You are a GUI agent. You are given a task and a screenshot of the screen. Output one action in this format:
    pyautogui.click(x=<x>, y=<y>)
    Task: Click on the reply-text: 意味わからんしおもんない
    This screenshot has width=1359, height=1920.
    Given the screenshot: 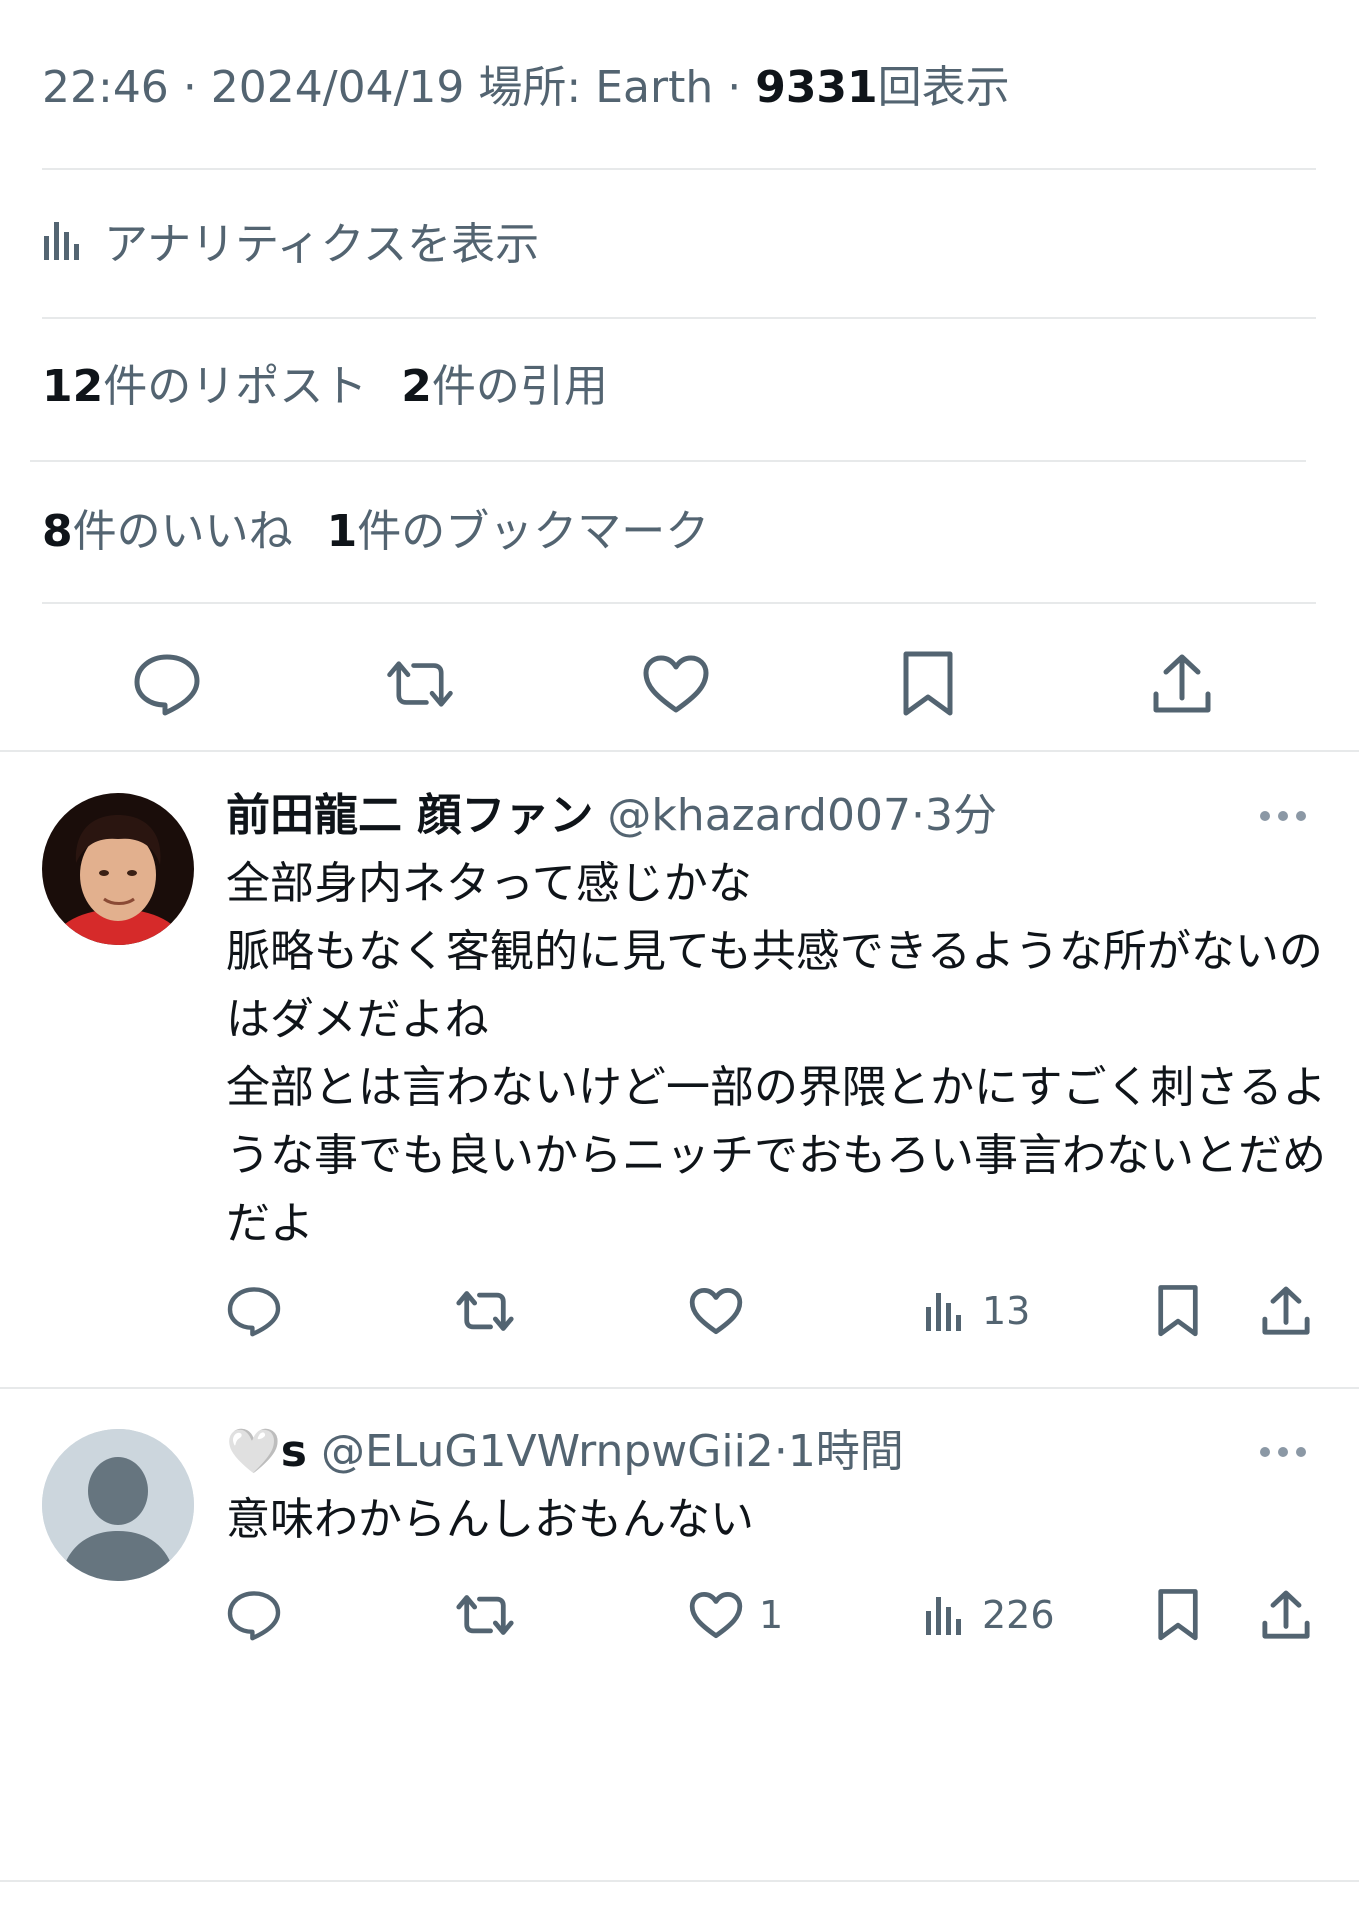 What is the action you would take?
    pyautogui.click(x=490, y=1519)
    